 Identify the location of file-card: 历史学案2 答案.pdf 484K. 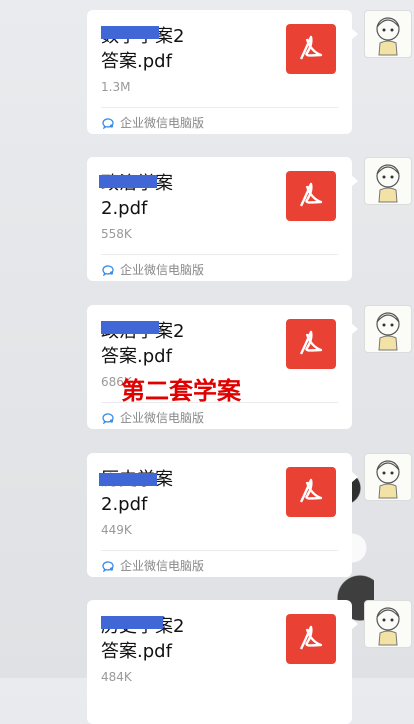
(222, 662).